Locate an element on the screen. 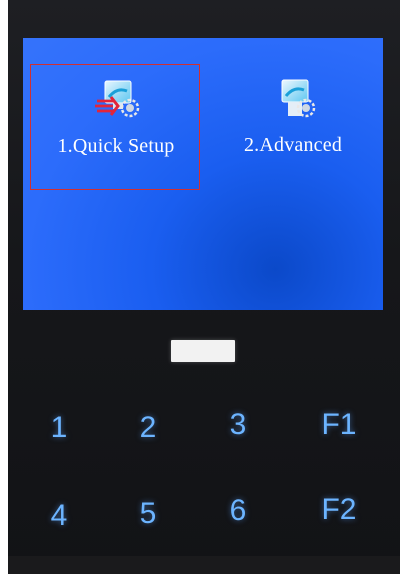 This screenshot has height=574, width=400. advanced-settings-icon is located at coordinates (298, 98).